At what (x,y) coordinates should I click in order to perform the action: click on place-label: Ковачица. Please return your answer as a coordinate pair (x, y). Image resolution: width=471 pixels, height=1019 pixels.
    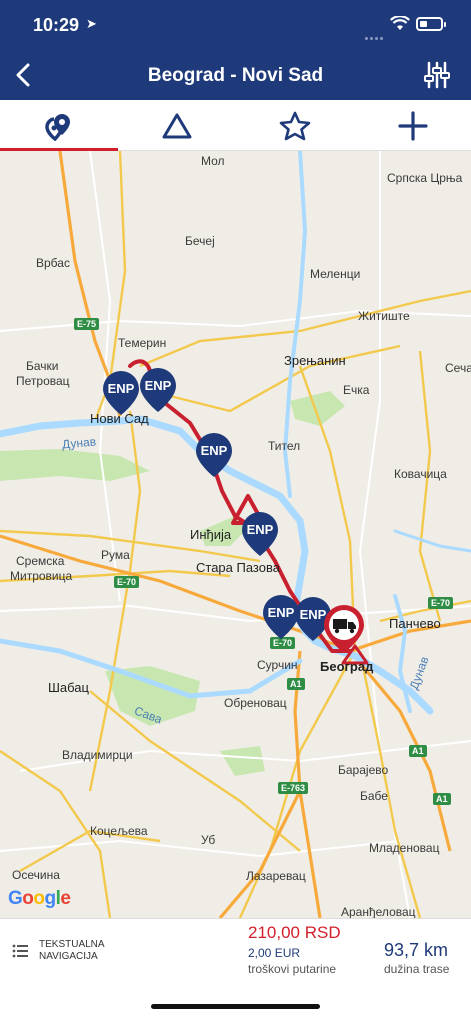
    Looking at the image, I should click on (420, 474).